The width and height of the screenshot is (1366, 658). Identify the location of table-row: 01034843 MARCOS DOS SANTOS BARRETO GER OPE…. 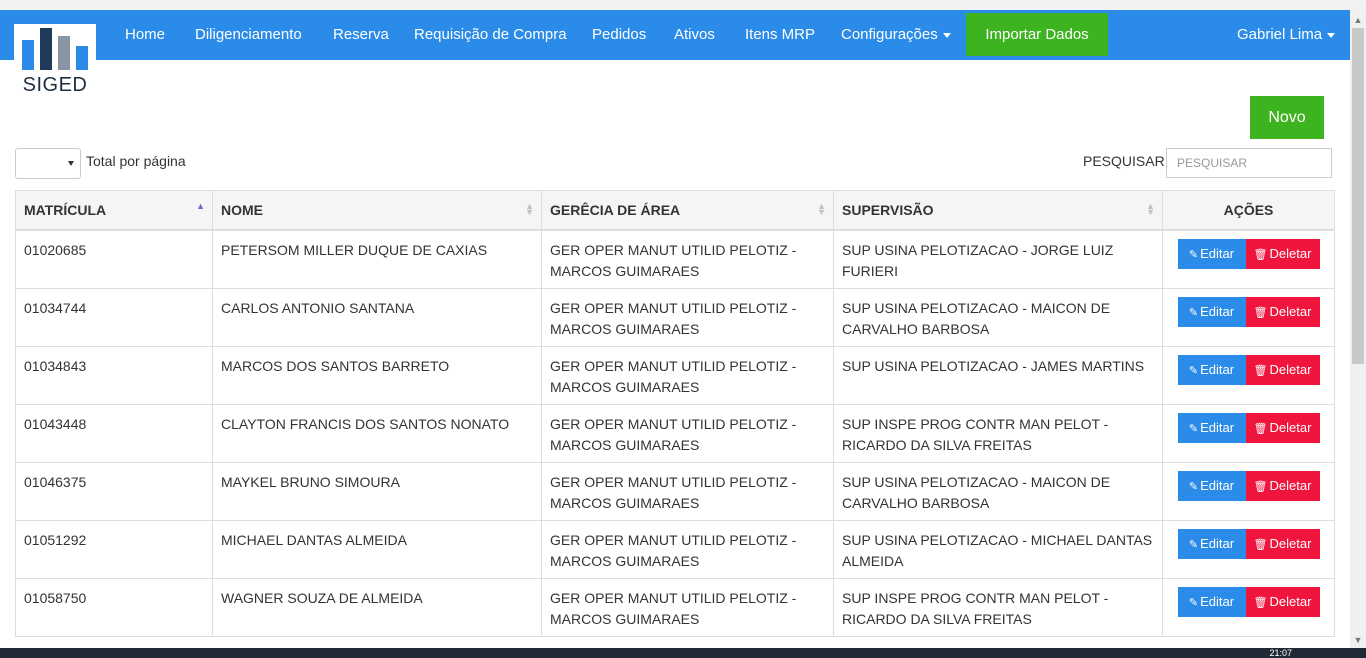
(675, 375).